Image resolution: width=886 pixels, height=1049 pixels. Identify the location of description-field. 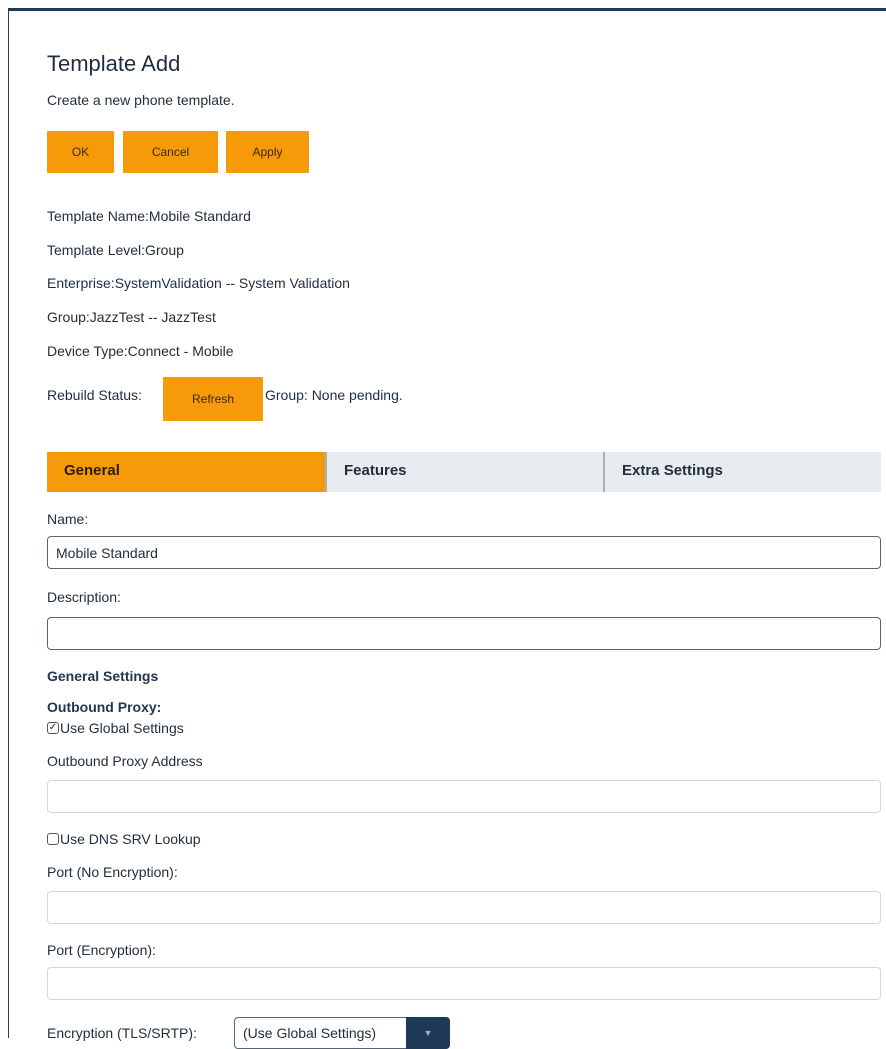
(464, 633).